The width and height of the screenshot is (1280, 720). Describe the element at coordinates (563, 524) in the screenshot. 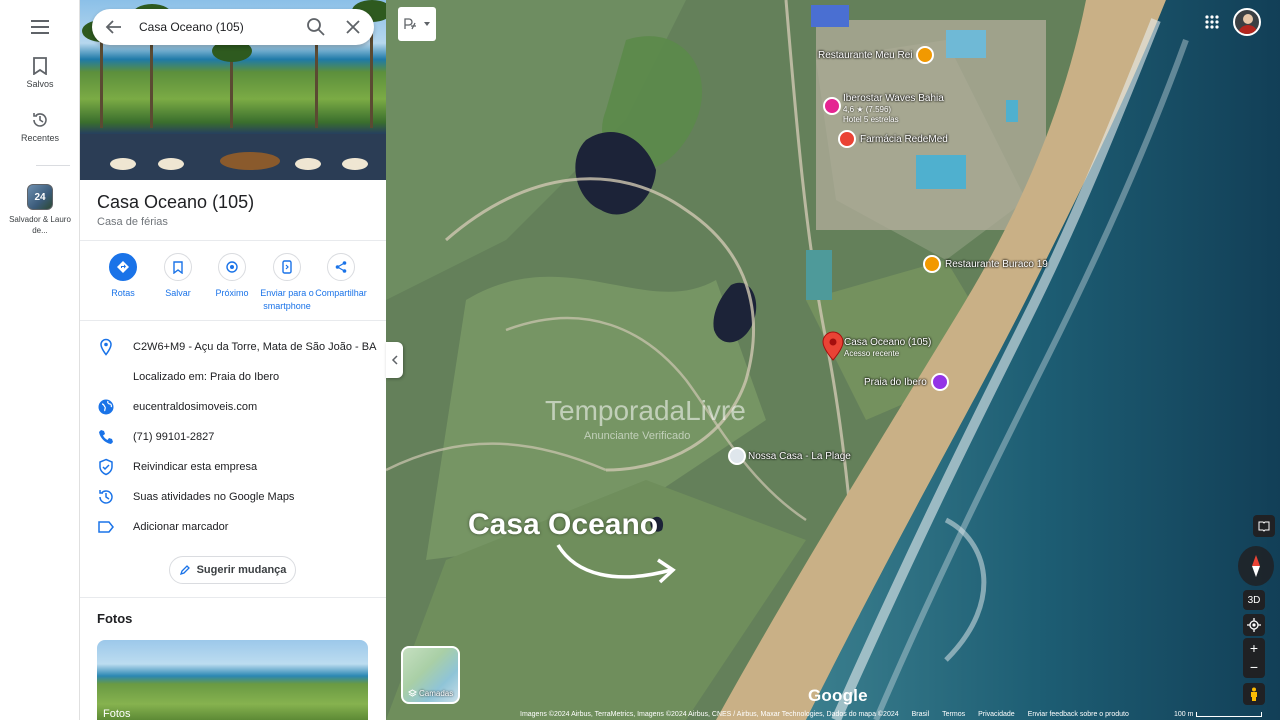

I see `overlay-caption: Casa Oceano` at that location.